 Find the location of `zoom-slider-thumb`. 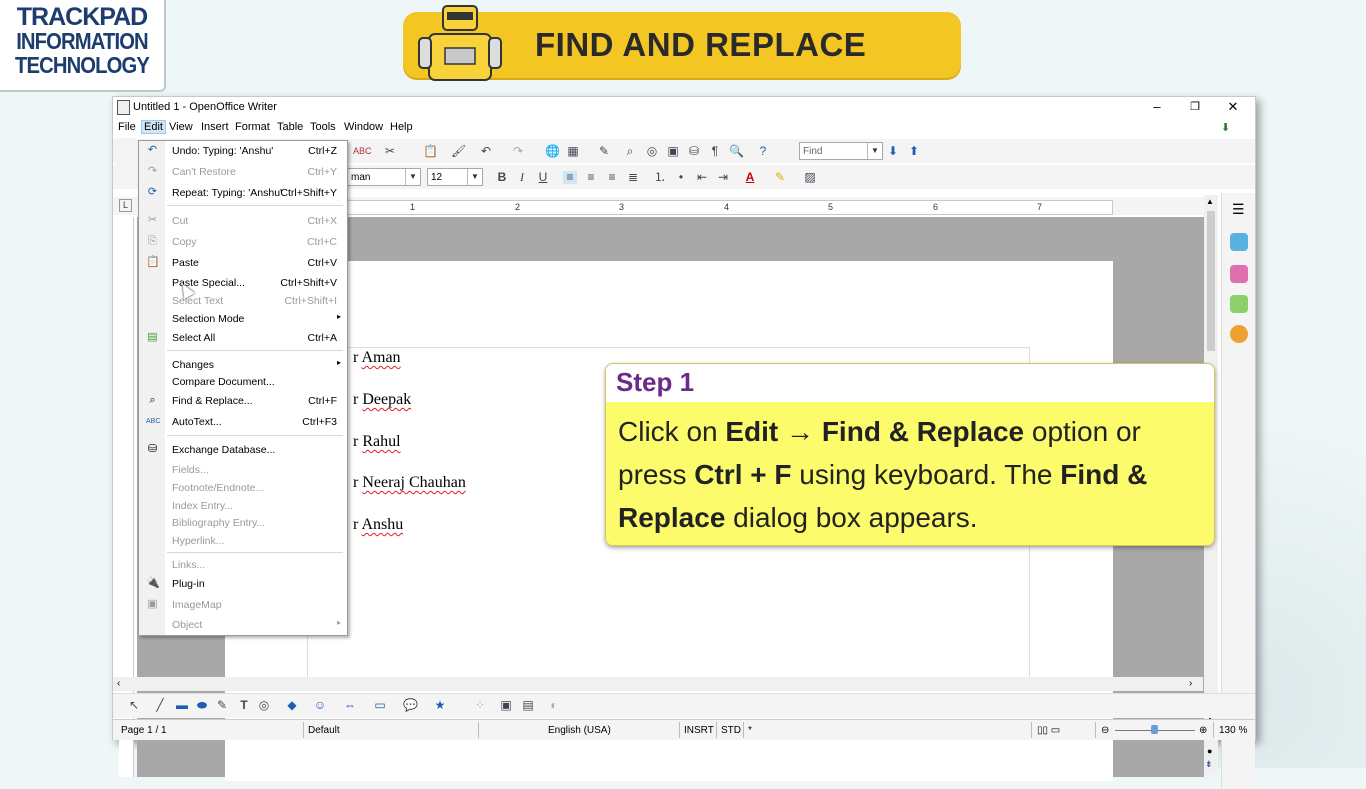

zoom-slider-thumb is located at coordinates (1154, 729).